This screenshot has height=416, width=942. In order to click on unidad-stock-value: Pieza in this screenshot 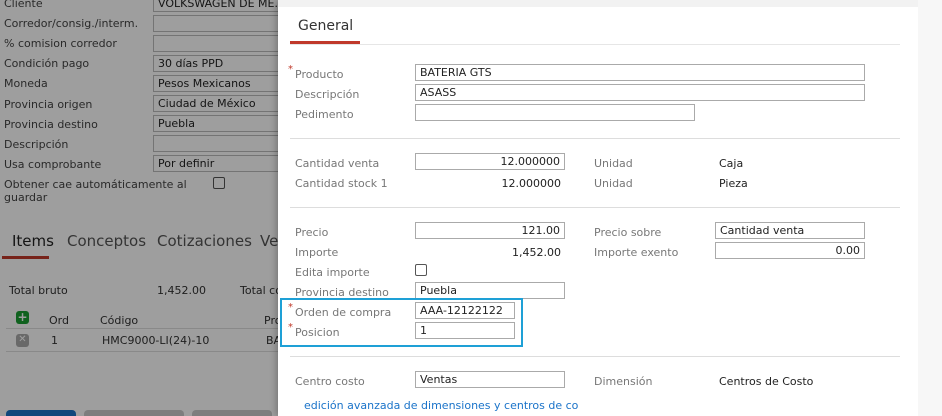, I will do `click(733, 183)`.